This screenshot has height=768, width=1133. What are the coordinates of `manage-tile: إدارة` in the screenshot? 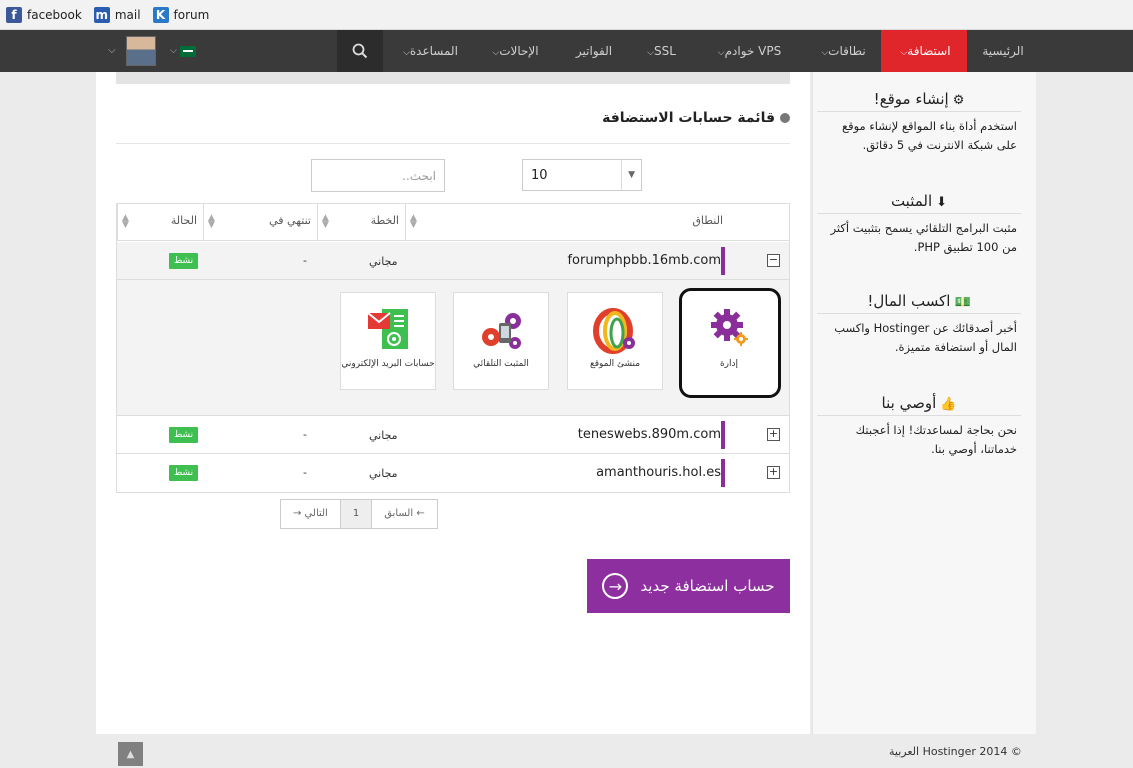 It's located at (730, 343).